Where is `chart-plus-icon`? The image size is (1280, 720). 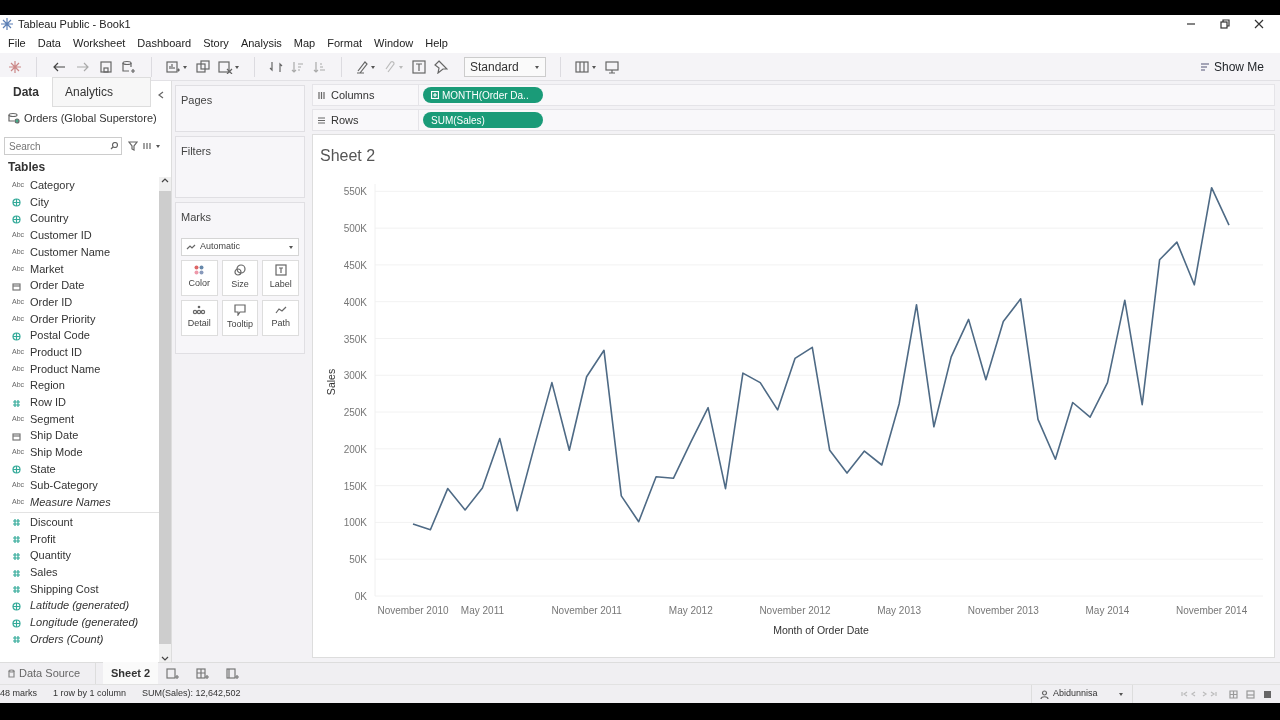
chart-plus-icon is located at coordinates (177, 66).